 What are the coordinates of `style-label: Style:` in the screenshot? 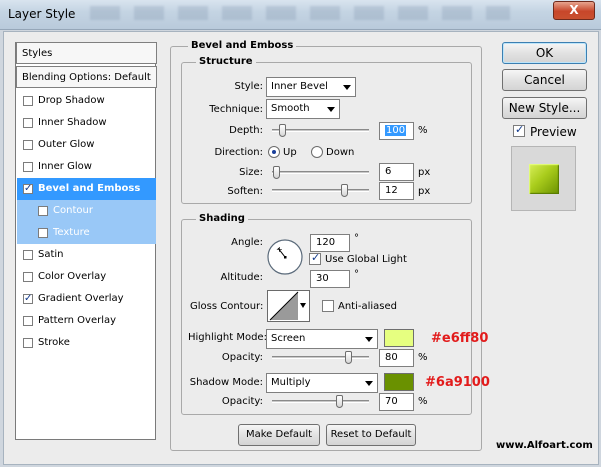 It's located at (249, 86).